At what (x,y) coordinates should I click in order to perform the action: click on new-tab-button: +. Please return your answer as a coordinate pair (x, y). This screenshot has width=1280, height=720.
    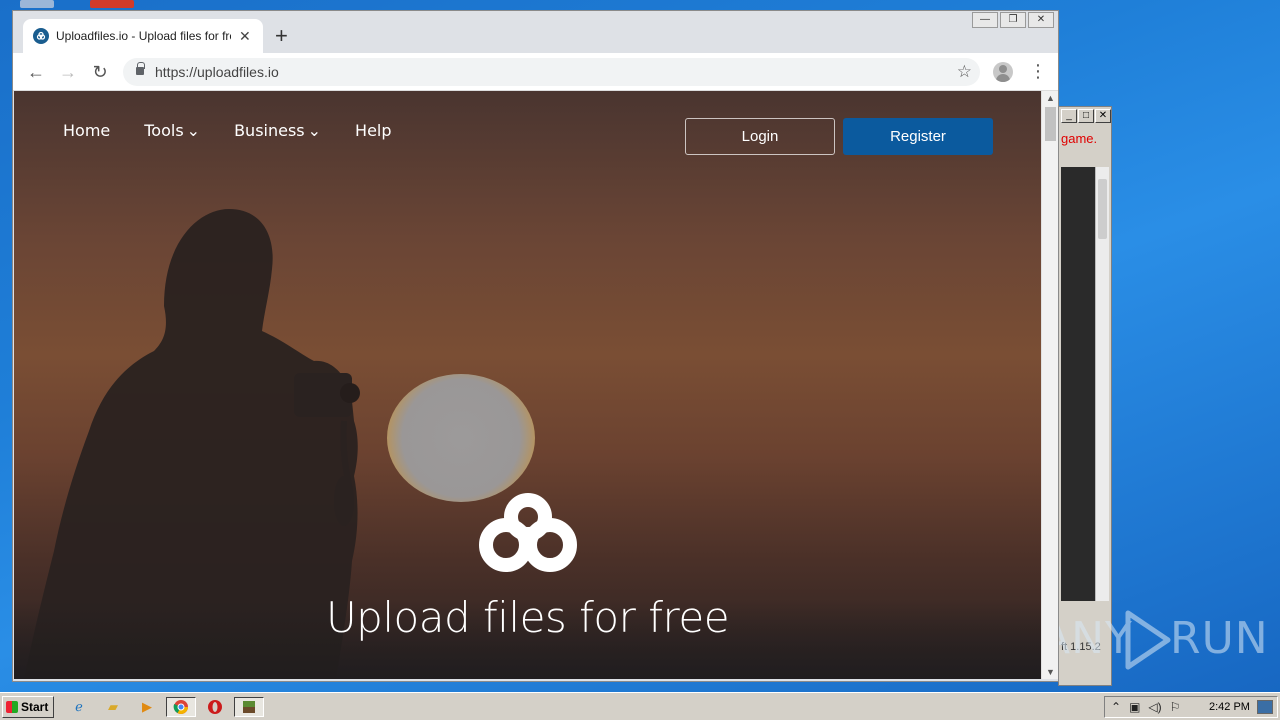
    Looking at the image, I should click on (281, 36).